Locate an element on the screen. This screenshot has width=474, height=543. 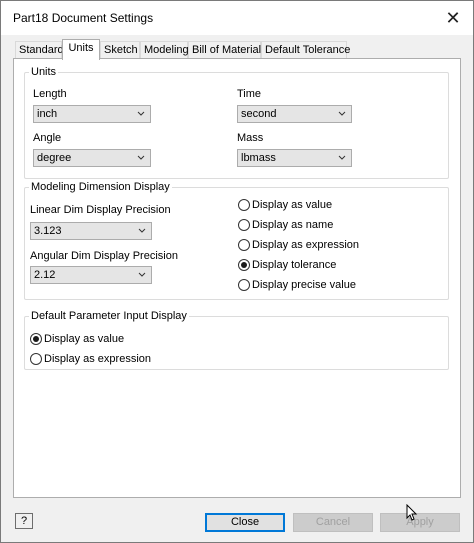
time-label: Time is located at coordinates (249, 94).